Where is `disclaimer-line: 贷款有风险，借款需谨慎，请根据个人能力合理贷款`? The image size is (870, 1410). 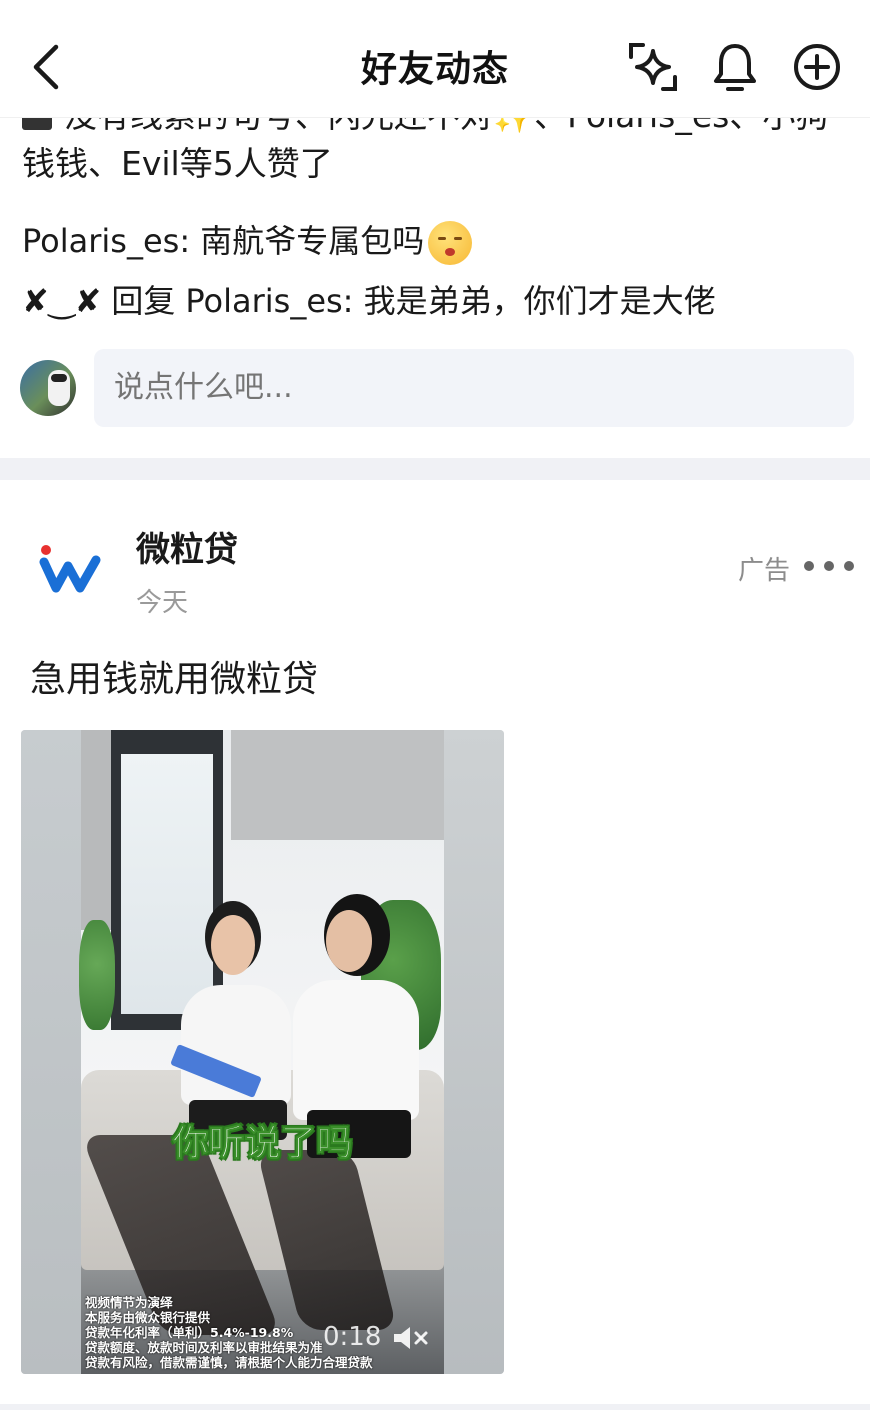
disclaimer-line: 贷款有风险，借款需谨慎，请根据个人能力合理贷款 is located at coordinates (229, 1362).